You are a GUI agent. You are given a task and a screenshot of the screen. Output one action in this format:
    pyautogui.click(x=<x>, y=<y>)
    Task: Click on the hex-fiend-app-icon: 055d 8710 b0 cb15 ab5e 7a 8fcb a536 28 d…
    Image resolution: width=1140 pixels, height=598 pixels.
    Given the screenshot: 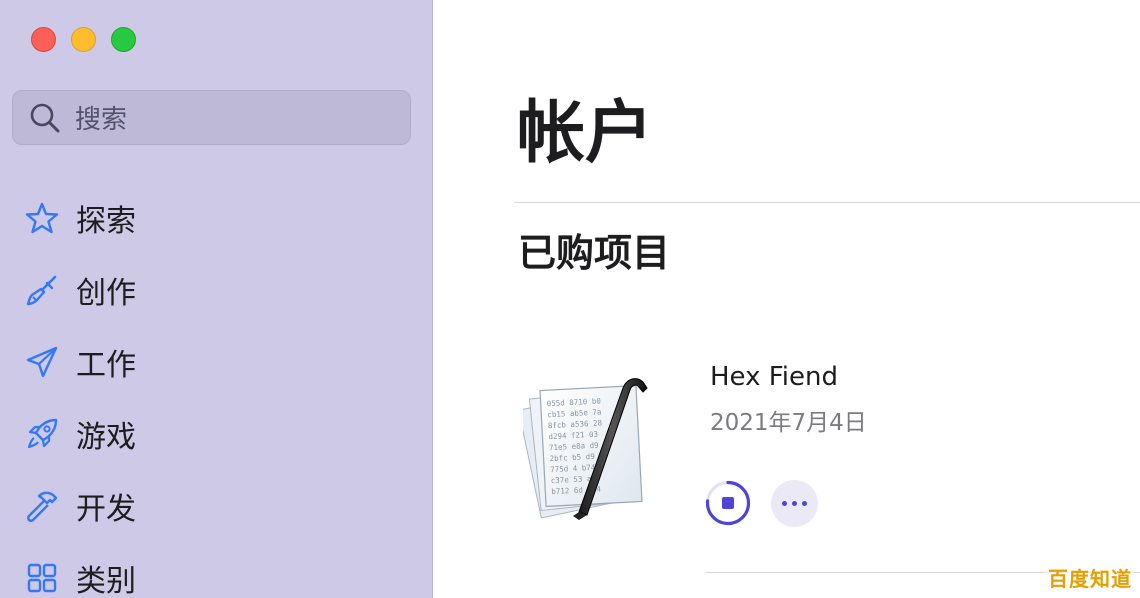 What is the action you would take?
    pyautogui.click(x=590, y=445)
    